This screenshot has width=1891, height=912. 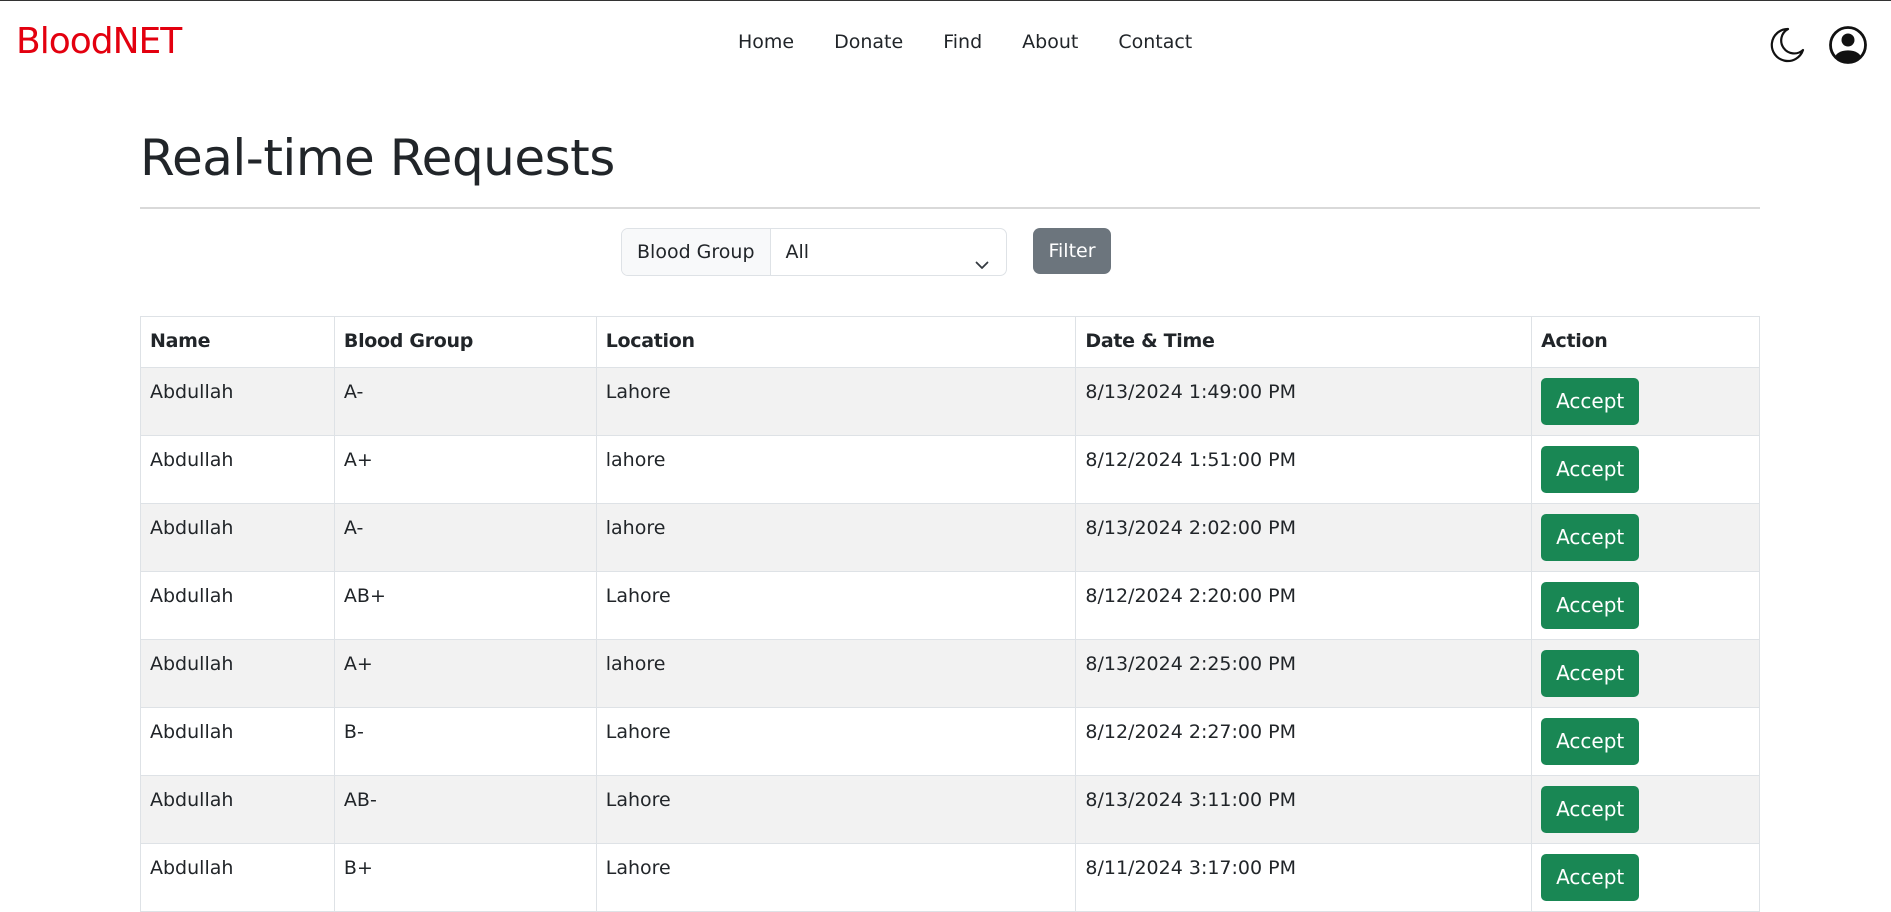 I want to click on moon-icon, so click(x=1786, y=45).